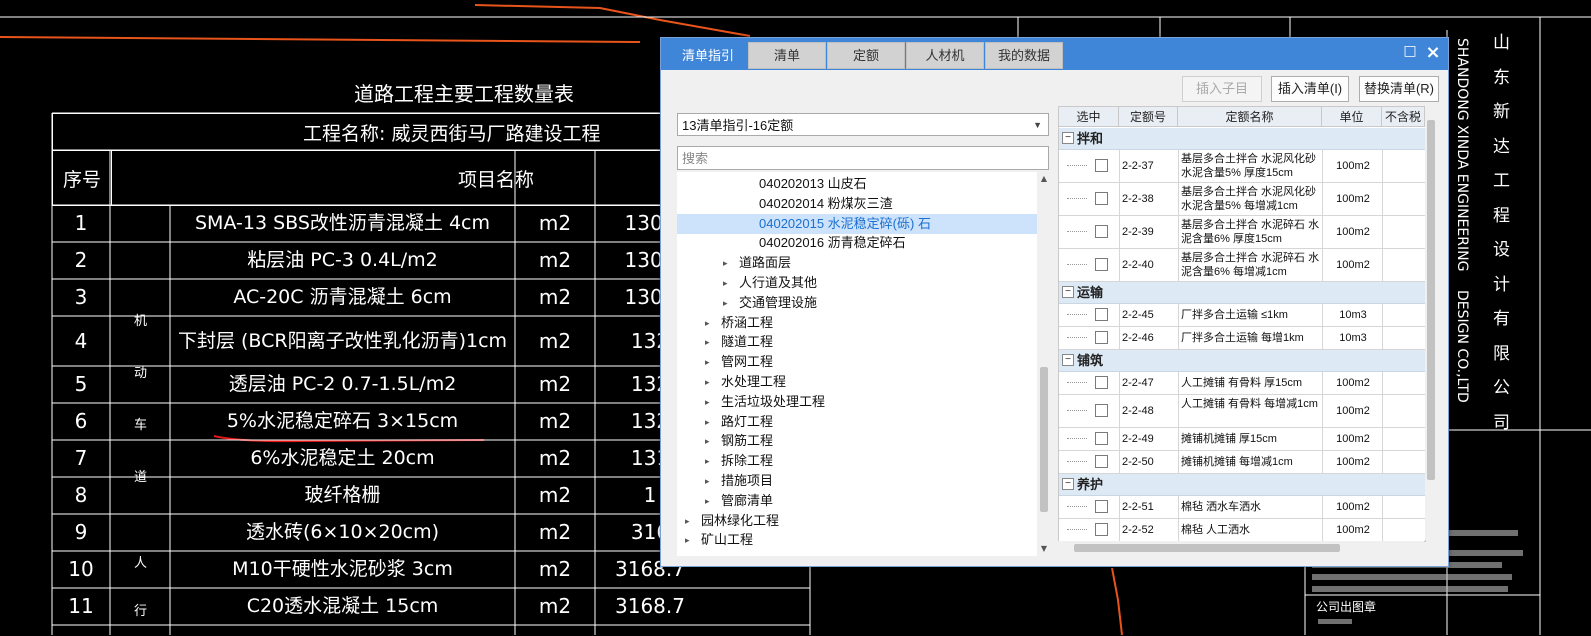  Describe the element at coordinates (1399, 89) in the screenshot. I see `replace-list-button: 替换清单(R)` at that location.